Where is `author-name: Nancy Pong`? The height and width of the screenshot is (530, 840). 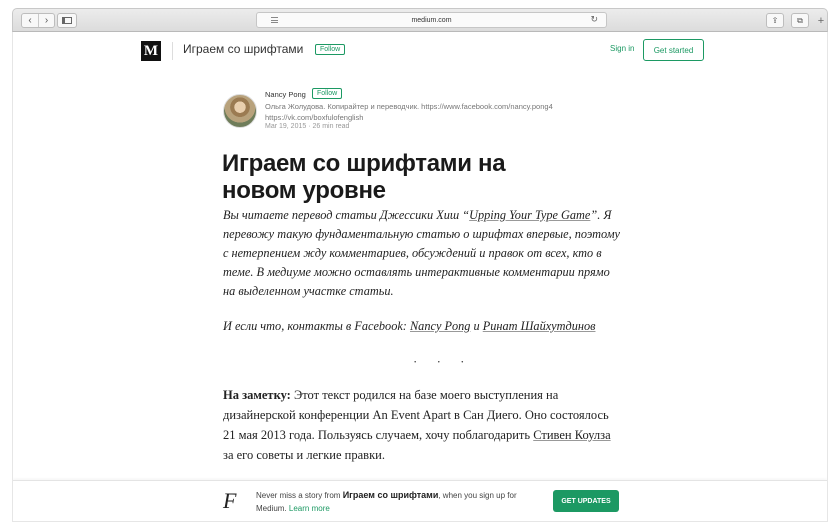 author-name: Nancy Pong is located at coordinates (285, 94).